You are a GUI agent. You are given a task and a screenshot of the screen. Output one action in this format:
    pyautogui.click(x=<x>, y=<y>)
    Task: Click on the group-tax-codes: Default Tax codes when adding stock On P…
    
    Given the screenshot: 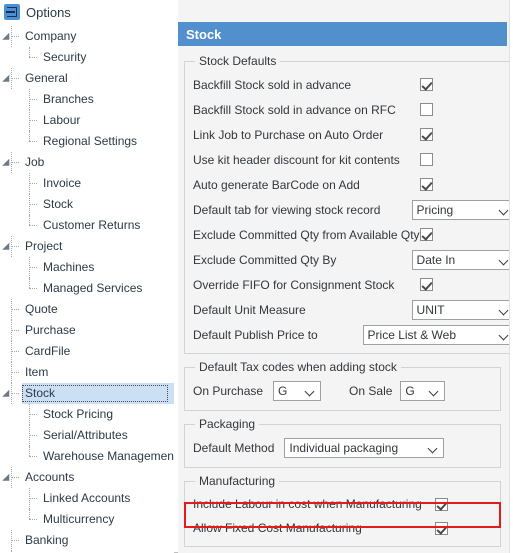 What is the action you would take?
    pyautogui.click(x=342, y=385)
    